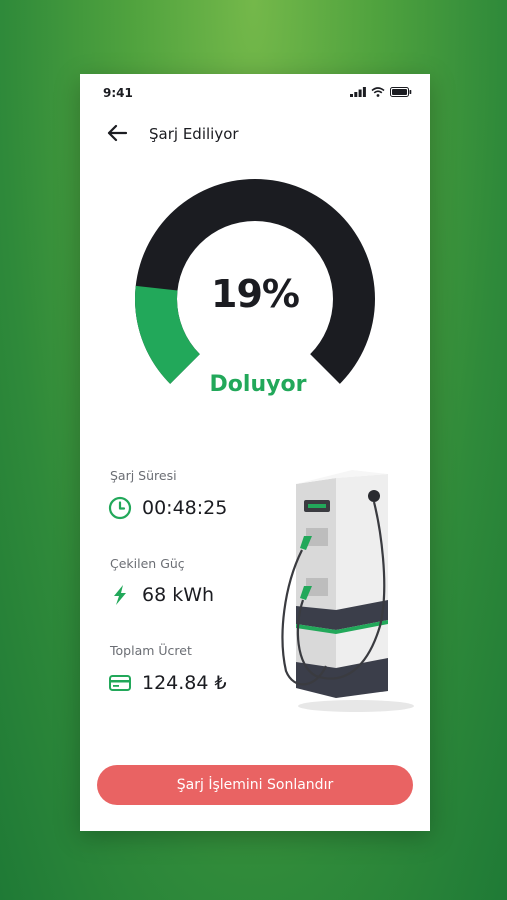 The width and height of the screenshot is (507, 900). What do you see at coordinates (255, 294) in the screenshot?
I see `charge-percent: 19%` at bounding box center [255, 294].